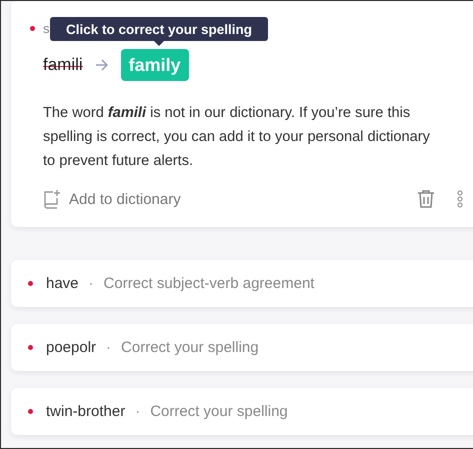  I want to click on alert-category: s, so click(46, 28).